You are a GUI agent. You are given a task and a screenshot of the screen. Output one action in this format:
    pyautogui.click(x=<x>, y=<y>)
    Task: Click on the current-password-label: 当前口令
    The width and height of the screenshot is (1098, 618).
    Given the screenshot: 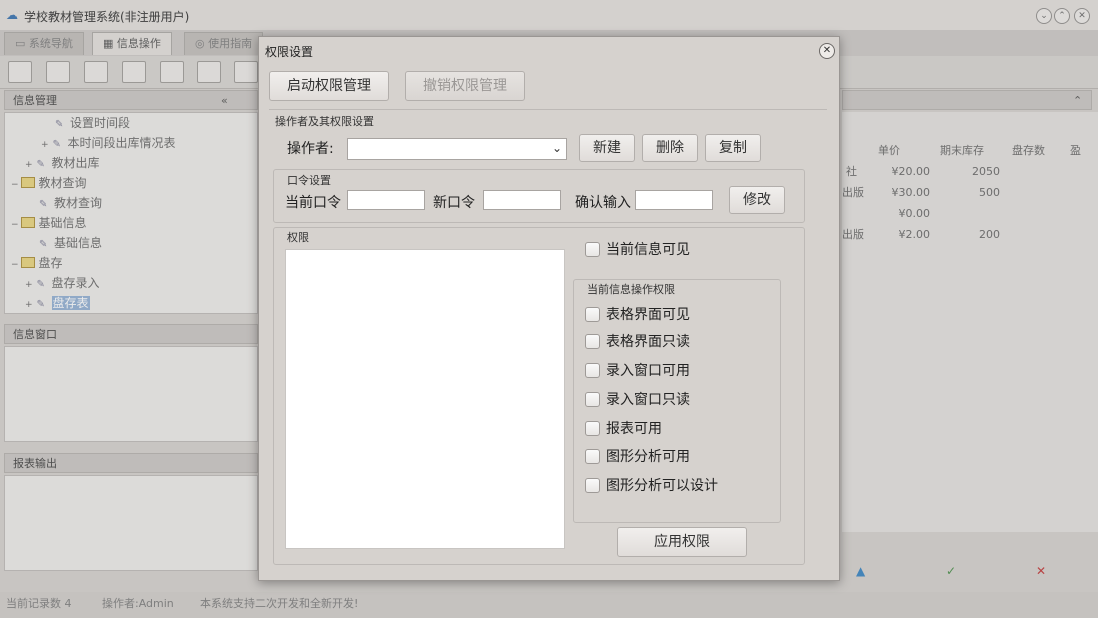 What is the action you would take?
    pyautogui.click(x=313, y=203)
    